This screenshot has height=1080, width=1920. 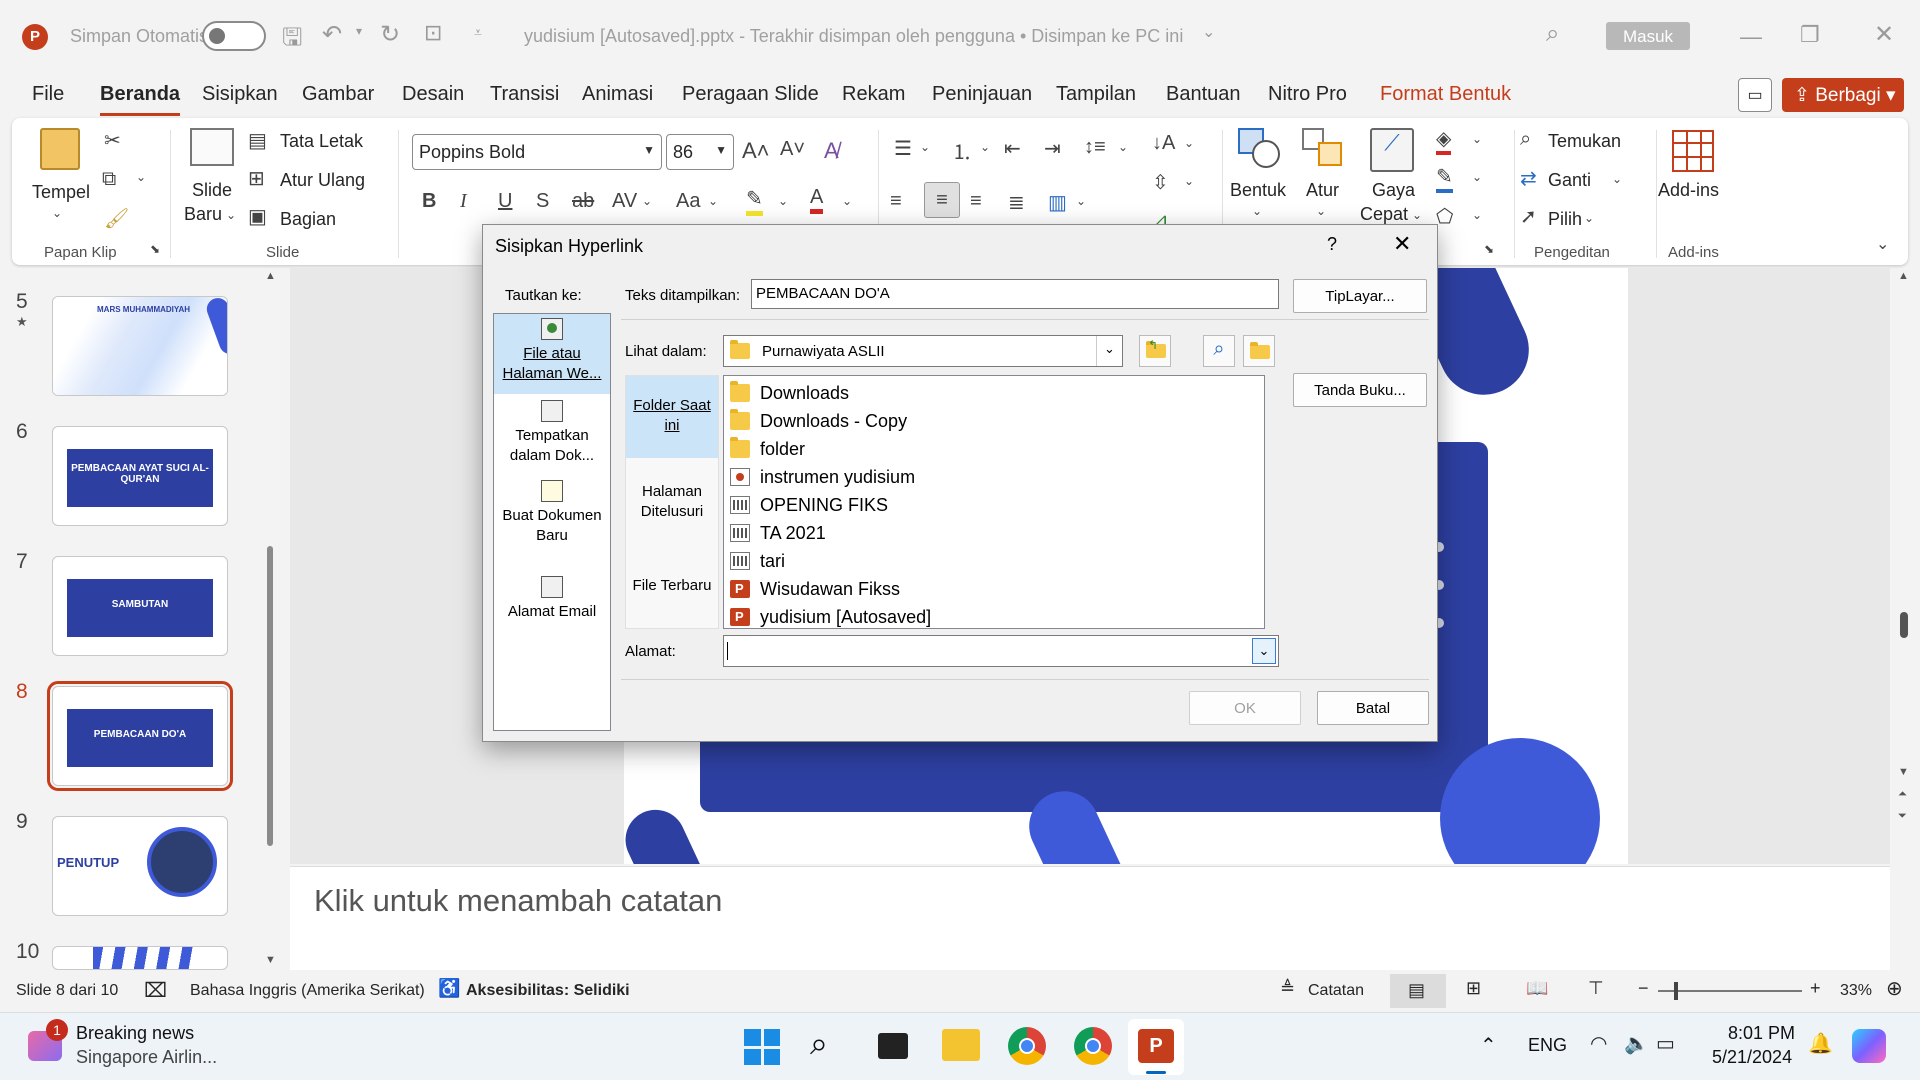 I want to click on arrange-icon, so click(x=1324, y=148).